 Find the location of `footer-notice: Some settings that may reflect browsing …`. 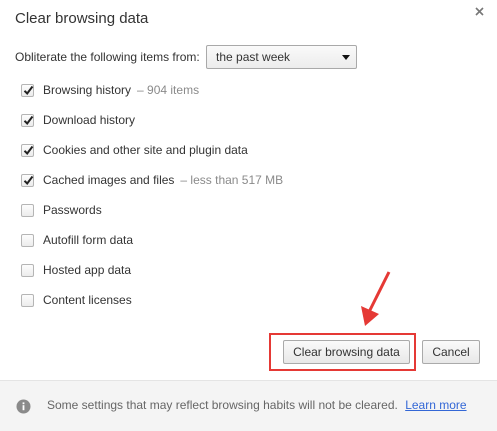

footer-notice: Some settings that may reflect browsing … is located at coordinates (248, 405).